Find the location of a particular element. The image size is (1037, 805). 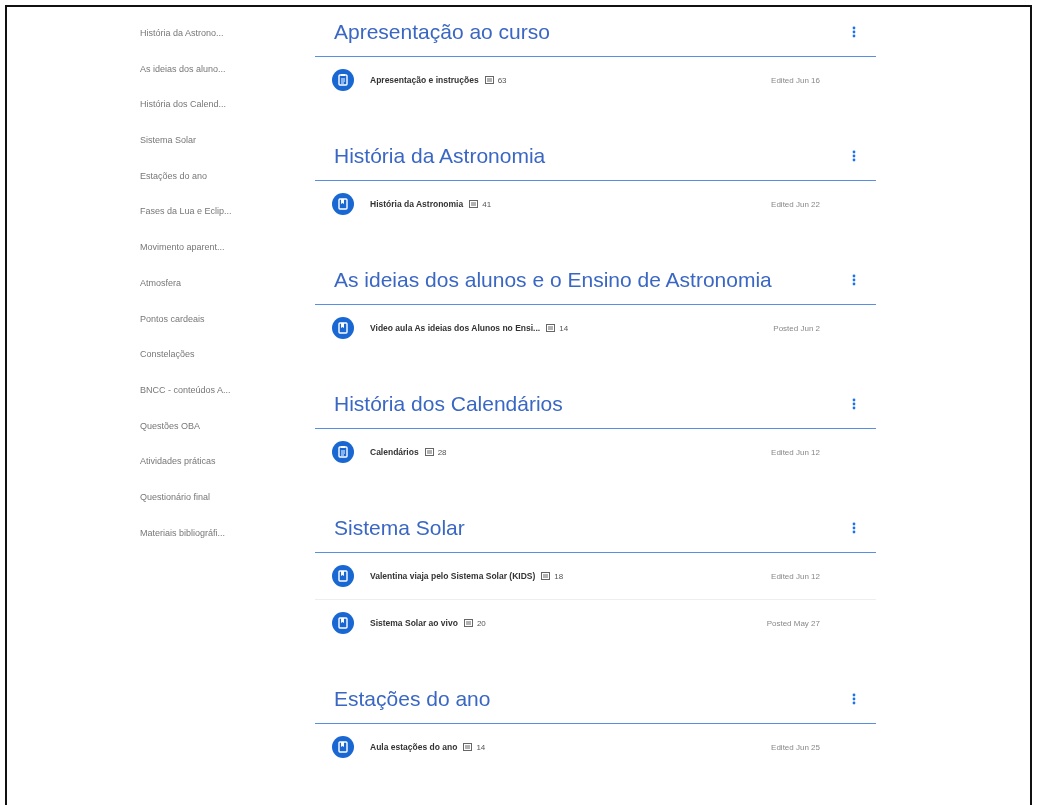

comment-count: 28 is located at coordinates (442, 452).